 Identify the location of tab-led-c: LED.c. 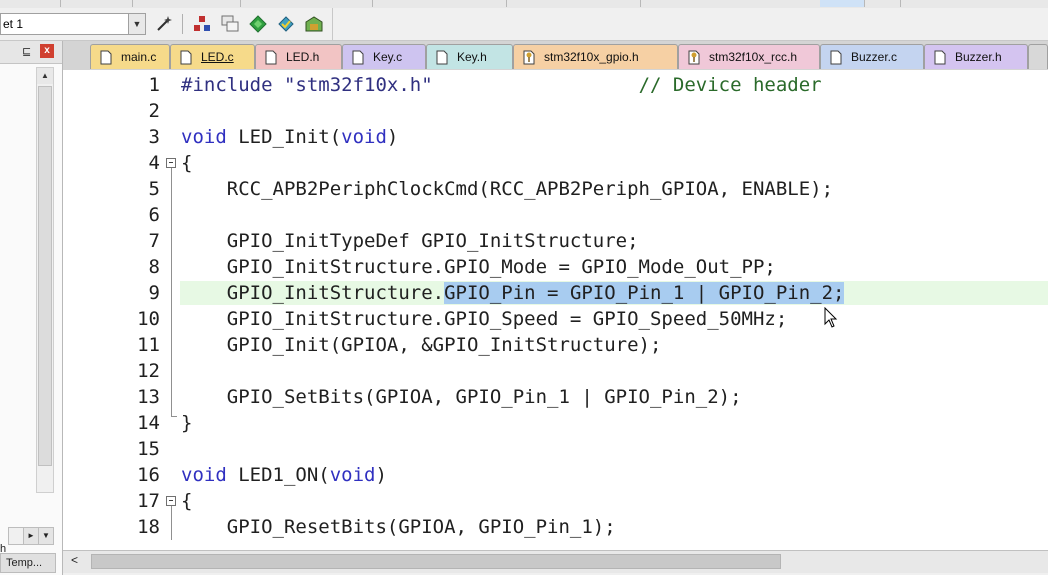
(212, 56).